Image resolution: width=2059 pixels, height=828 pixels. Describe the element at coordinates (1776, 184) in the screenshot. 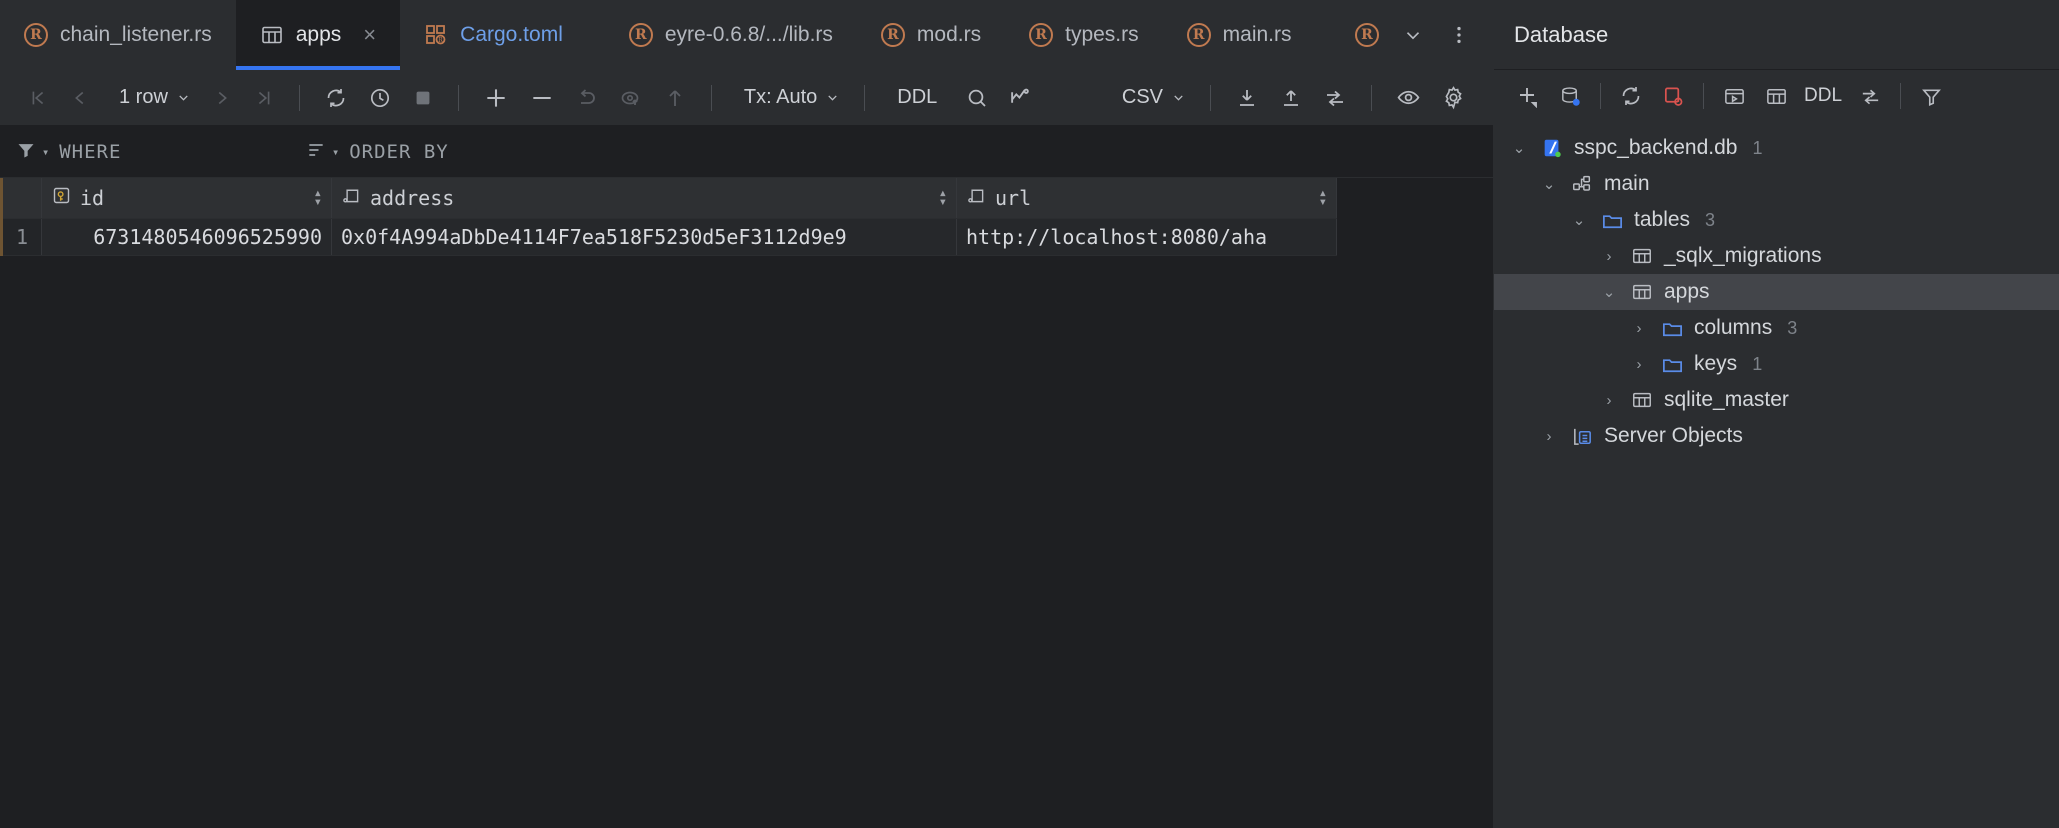

I see `tree-node-main: ⌄ main` at that location.